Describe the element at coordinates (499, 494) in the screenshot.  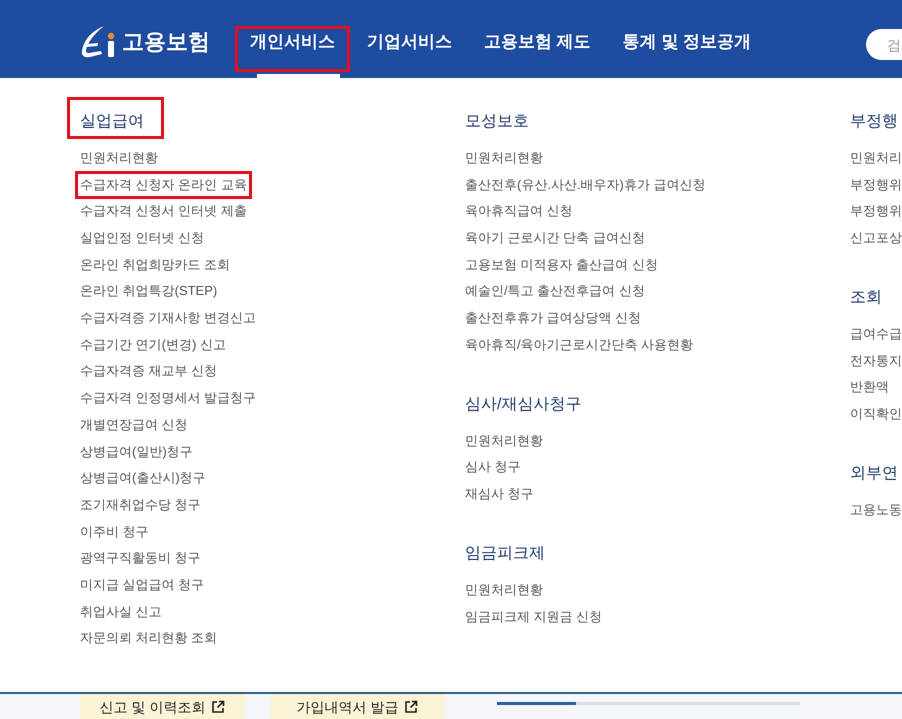
I see `menu-link: 재심사 청구` at that location.